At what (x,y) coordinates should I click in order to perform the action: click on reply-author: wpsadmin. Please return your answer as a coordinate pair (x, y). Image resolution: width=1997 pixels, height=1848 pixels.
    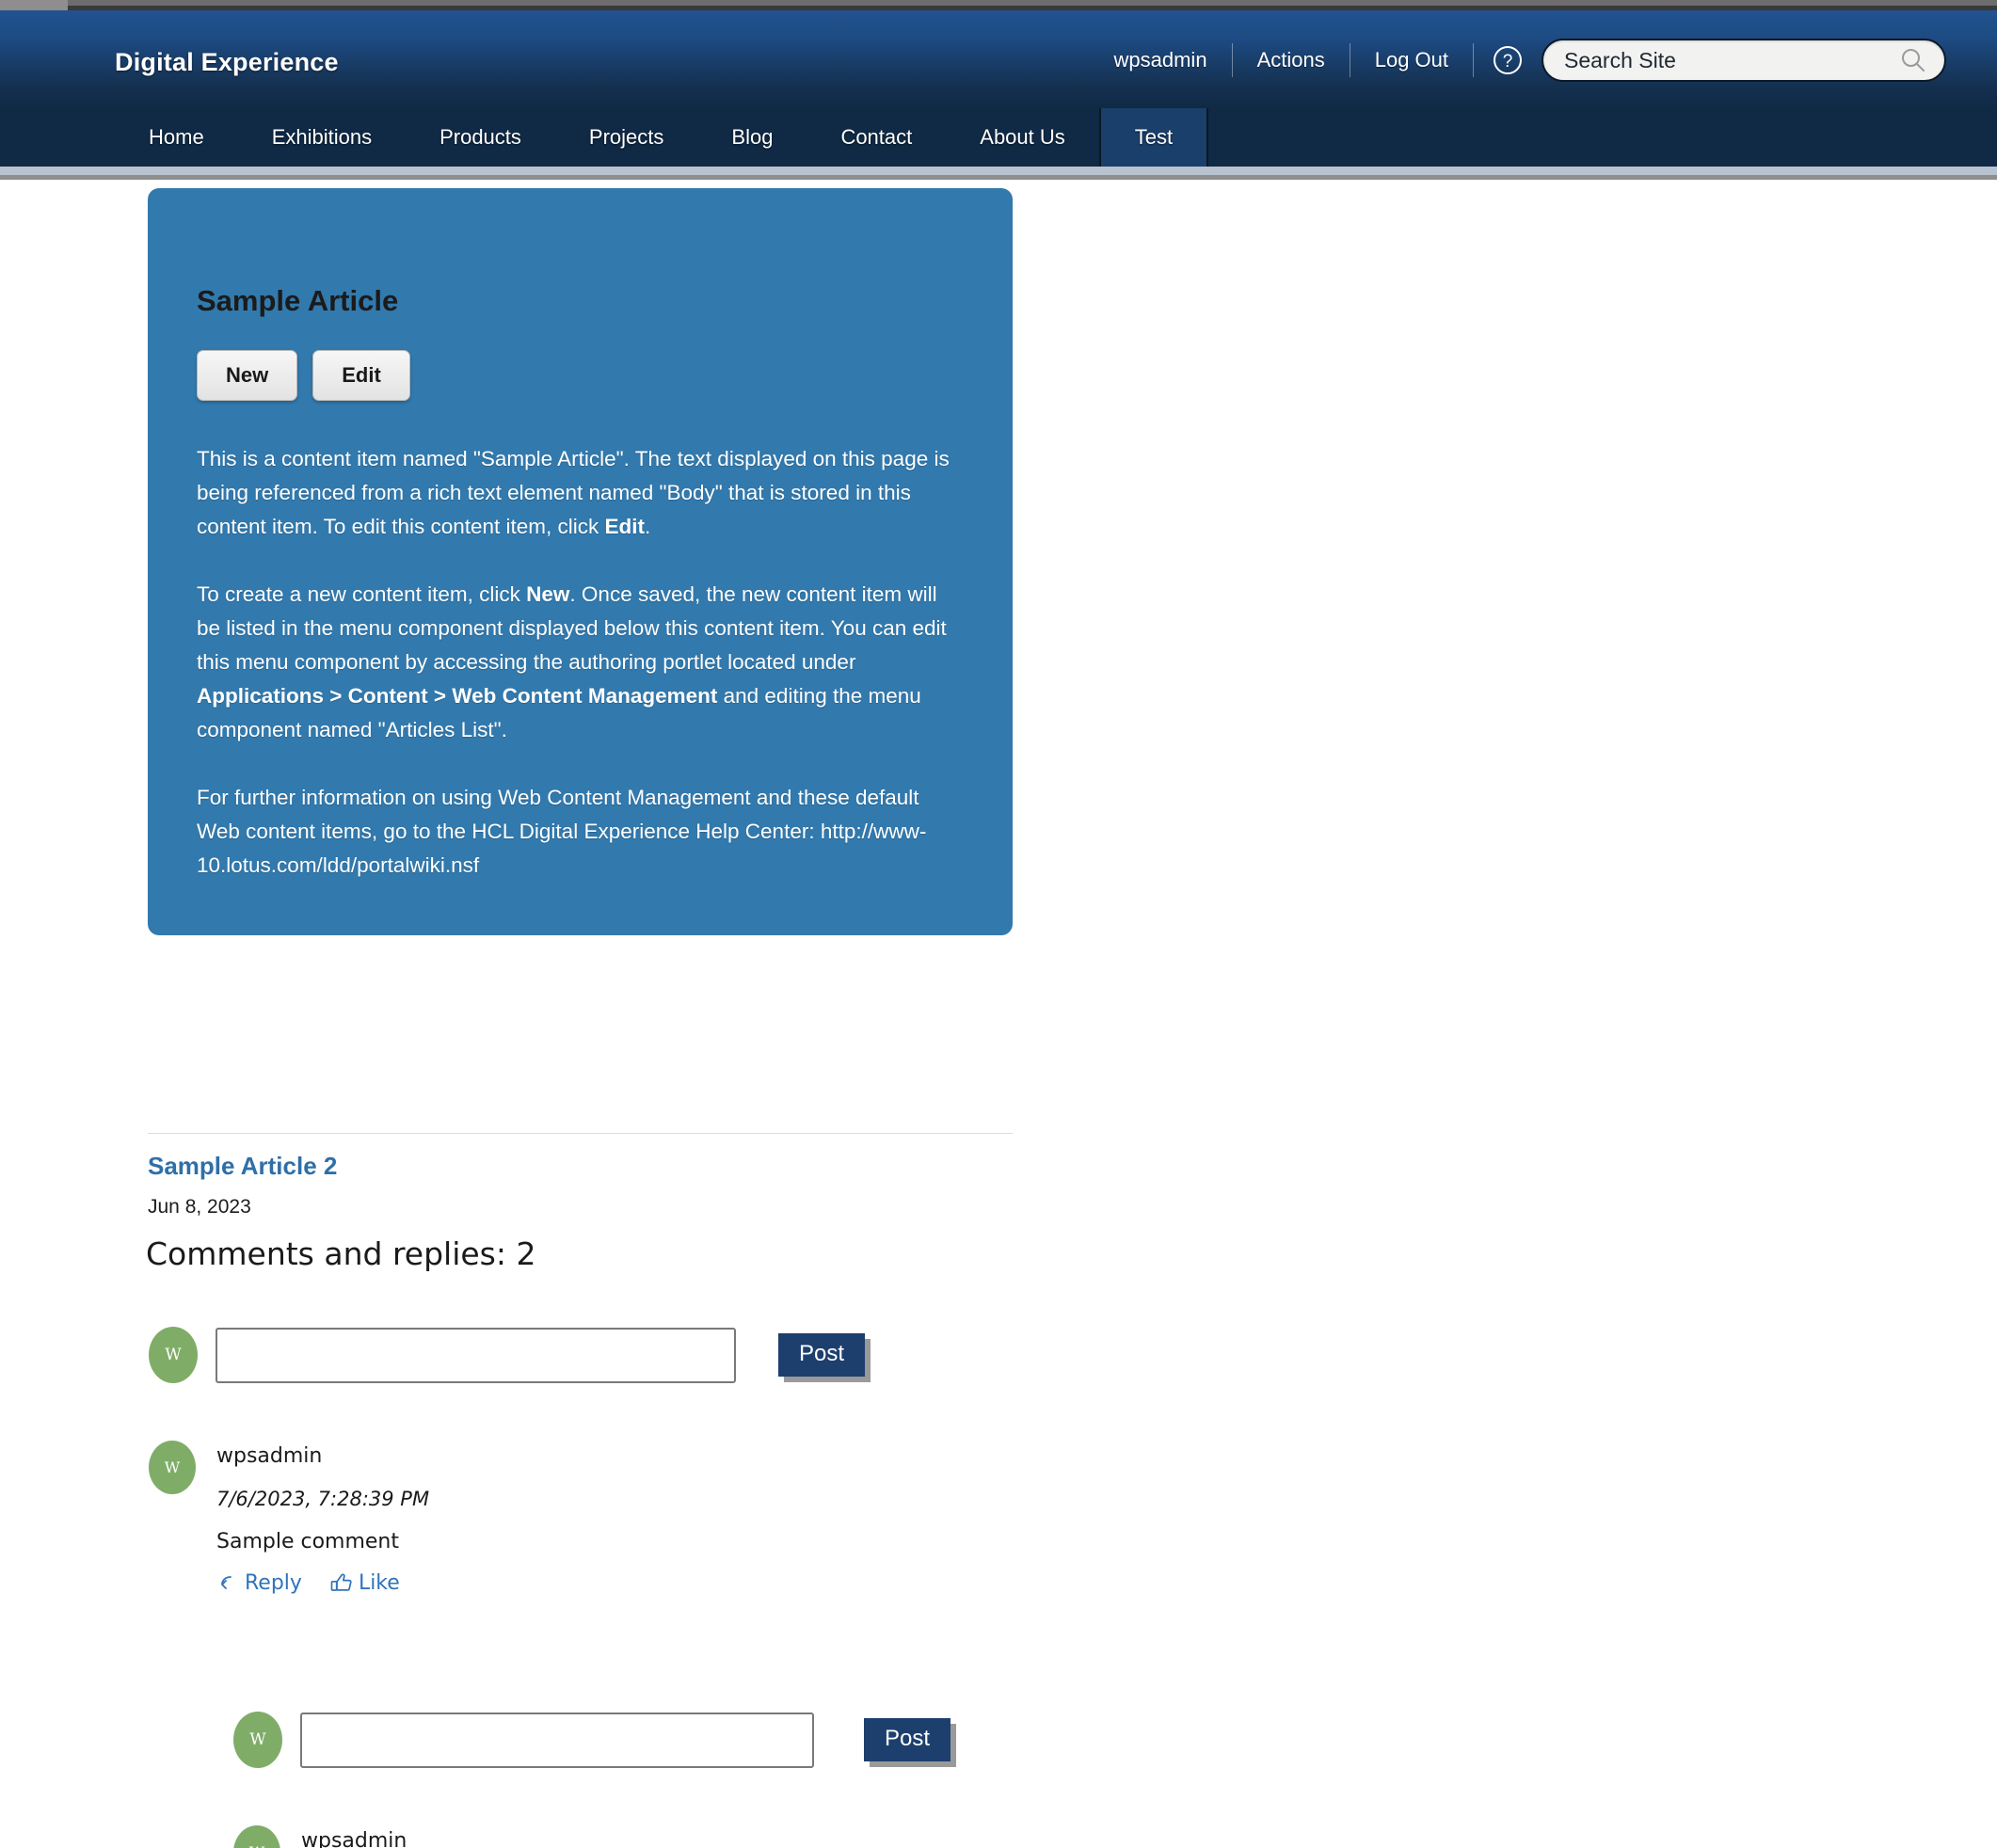
    Looking at the image, I should click on (354, 1838).